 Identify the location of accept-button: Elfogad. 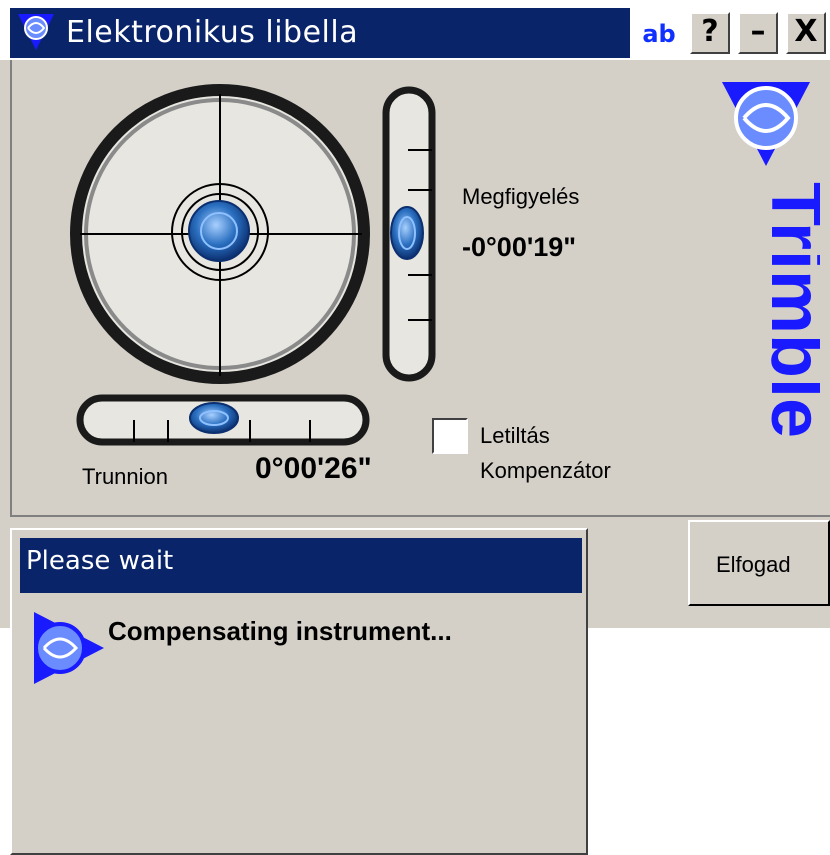
(759, 563).